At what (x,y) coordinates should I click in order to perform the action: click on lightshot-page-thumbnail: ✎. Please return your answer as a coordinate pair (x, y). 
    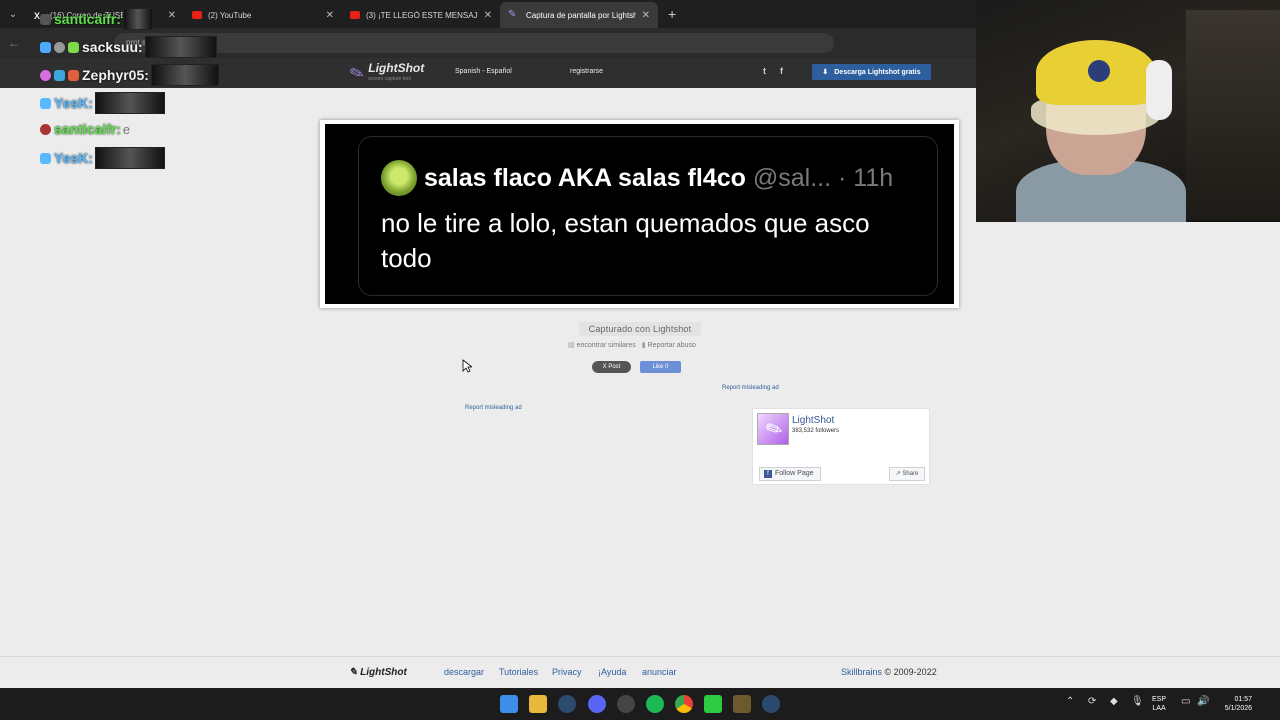
    Looking at the image, I should click on (773, 429).